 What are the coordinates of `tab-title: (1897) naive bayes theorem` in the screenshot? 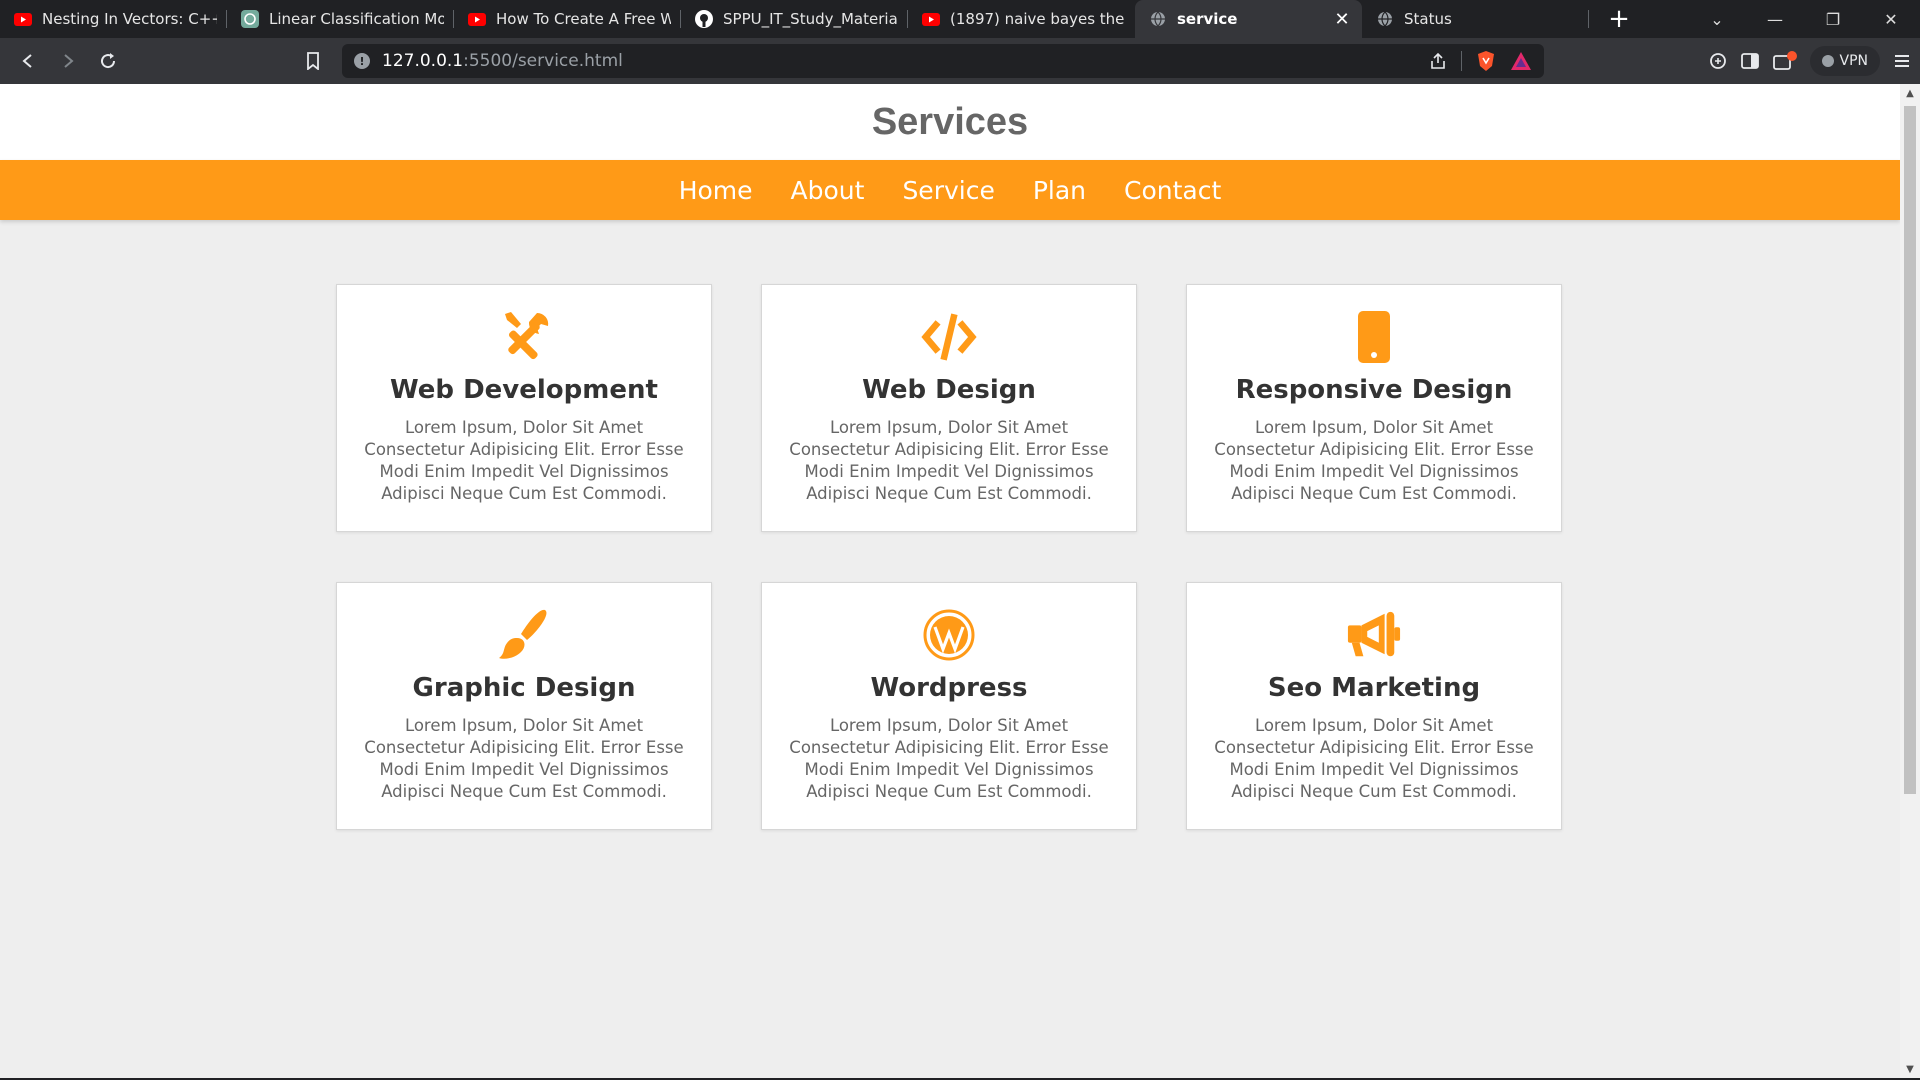 It's located at (1037, 19).